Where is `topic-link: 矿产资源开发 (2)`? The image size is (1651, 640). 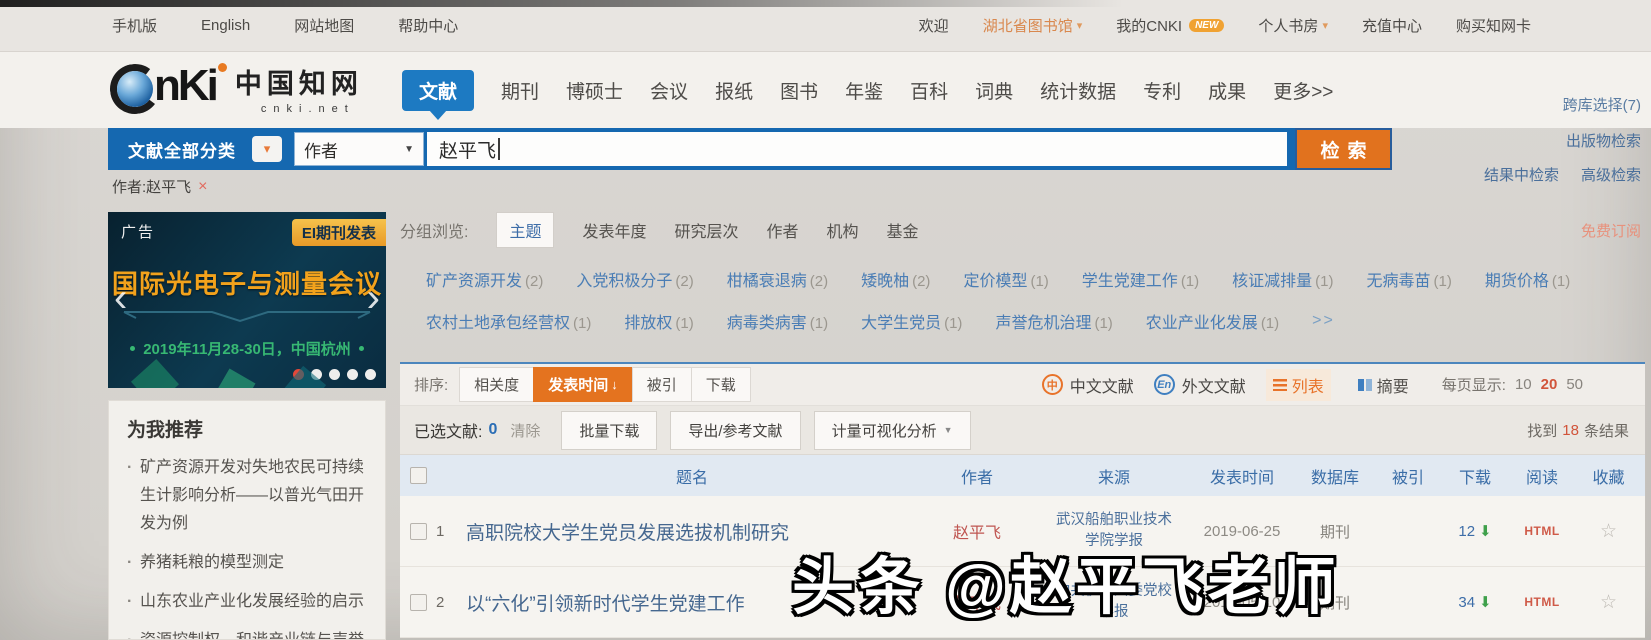
topic-link: 矿产资源开发 (2) is located at coordinates (484, 279).